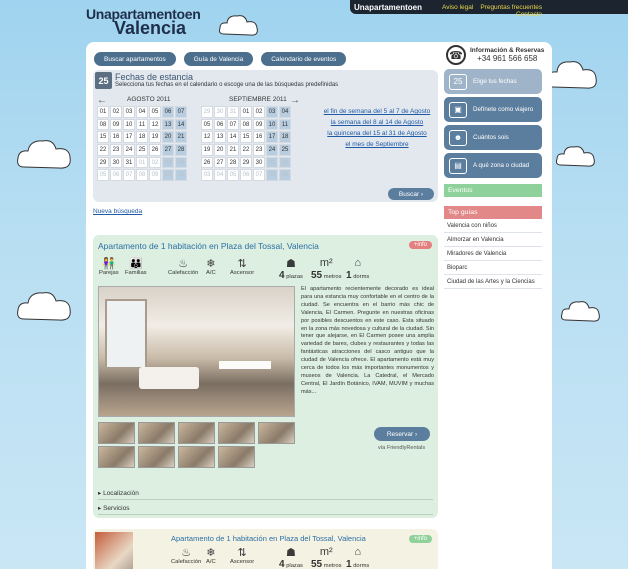 This screenshot has height=569, width=628. Describe the element at coordinates (377, 122) in the screenshot. I see `preset-link: la semana del 8 al 14 de Agosto` at that location.